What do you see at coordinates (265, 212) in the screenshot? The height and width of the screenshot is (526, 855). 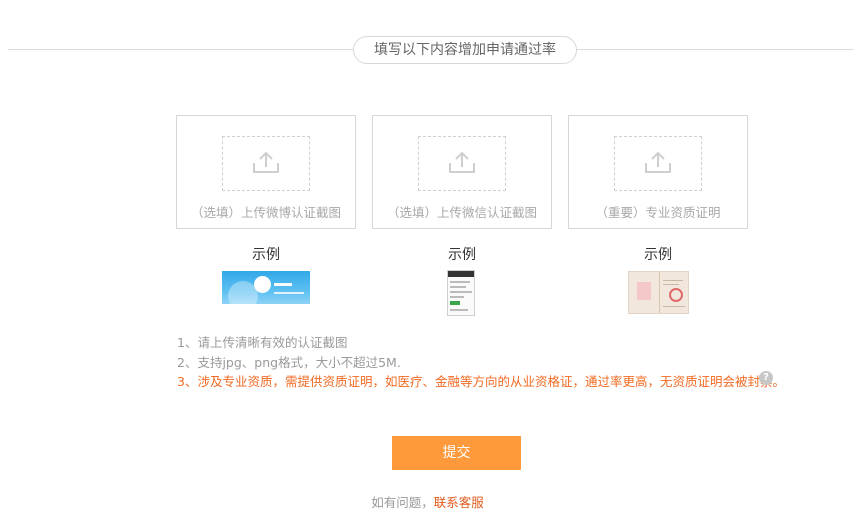 I see `upload-weibo-label: （选填）上传微博认证截图` at bounding box center [265, 212].